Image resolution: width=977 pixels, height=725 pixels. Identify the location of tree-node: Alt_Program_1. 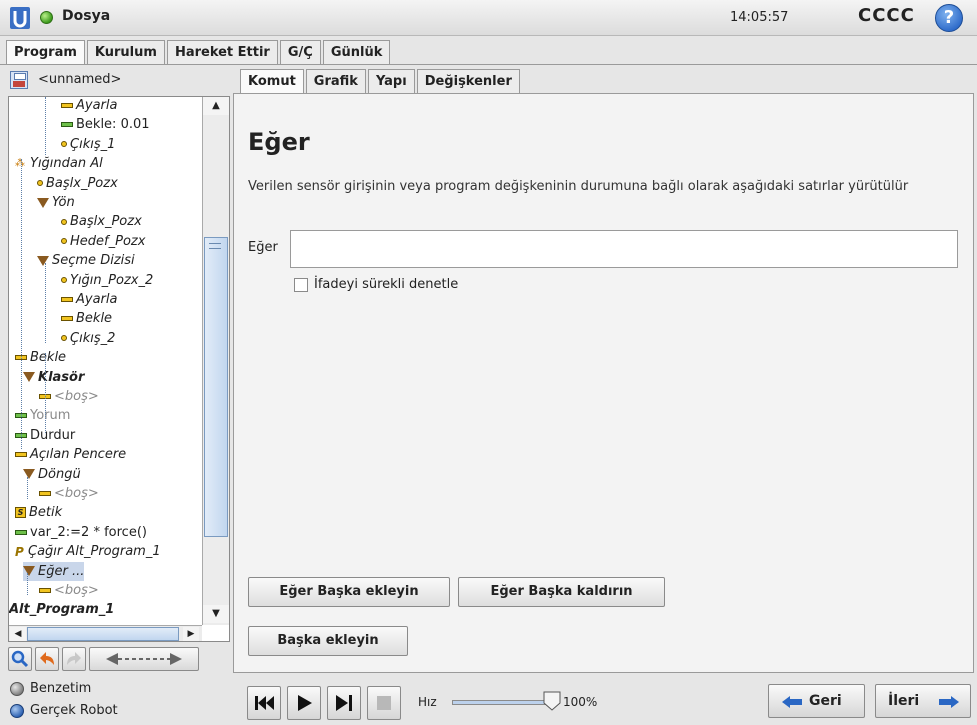
(61, 609).